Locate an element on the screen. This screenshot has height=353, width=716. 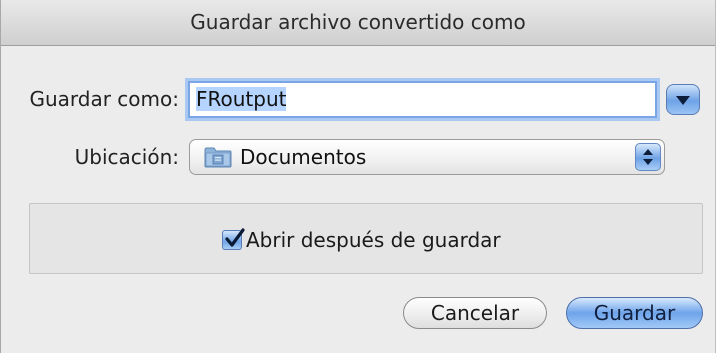
open-after-save-checkbox is located at coordinates (233, 239).